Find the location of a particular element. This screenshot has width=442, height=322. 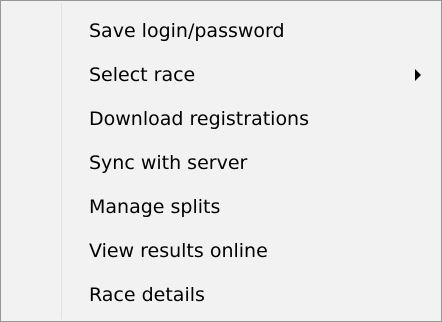

menu-item-save-login-password: Save login/password is located at coordinates (221, 31).